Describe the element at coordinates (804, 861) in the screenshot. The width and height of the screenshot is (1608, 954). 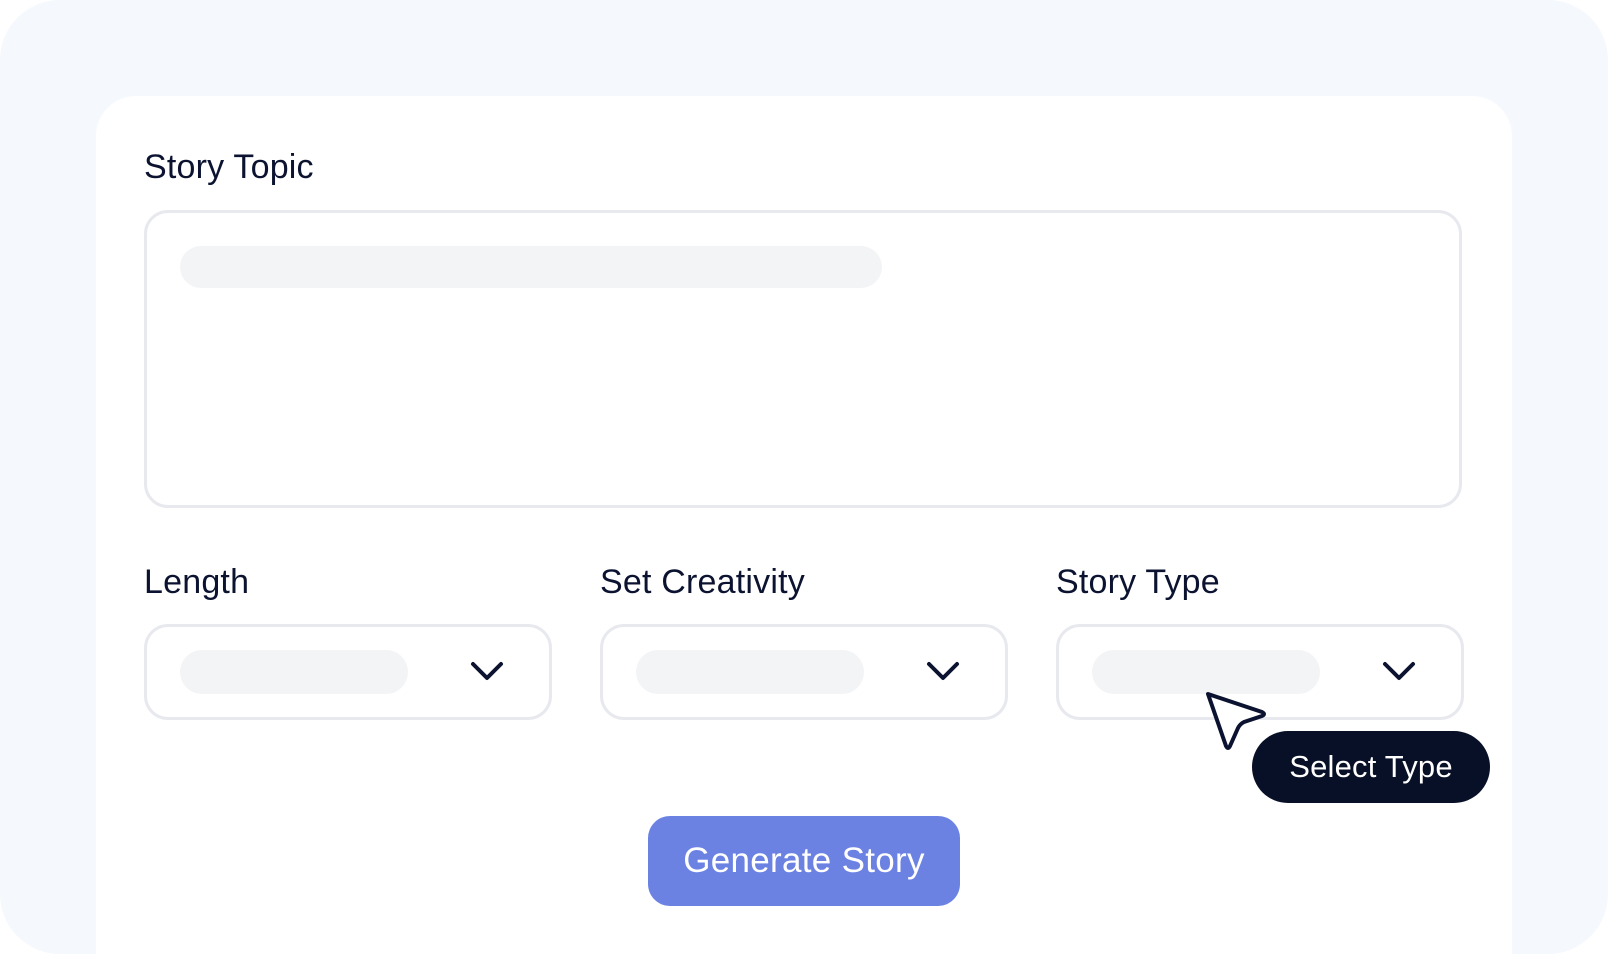
I see `generate-story-button: Generate Story` at that location.